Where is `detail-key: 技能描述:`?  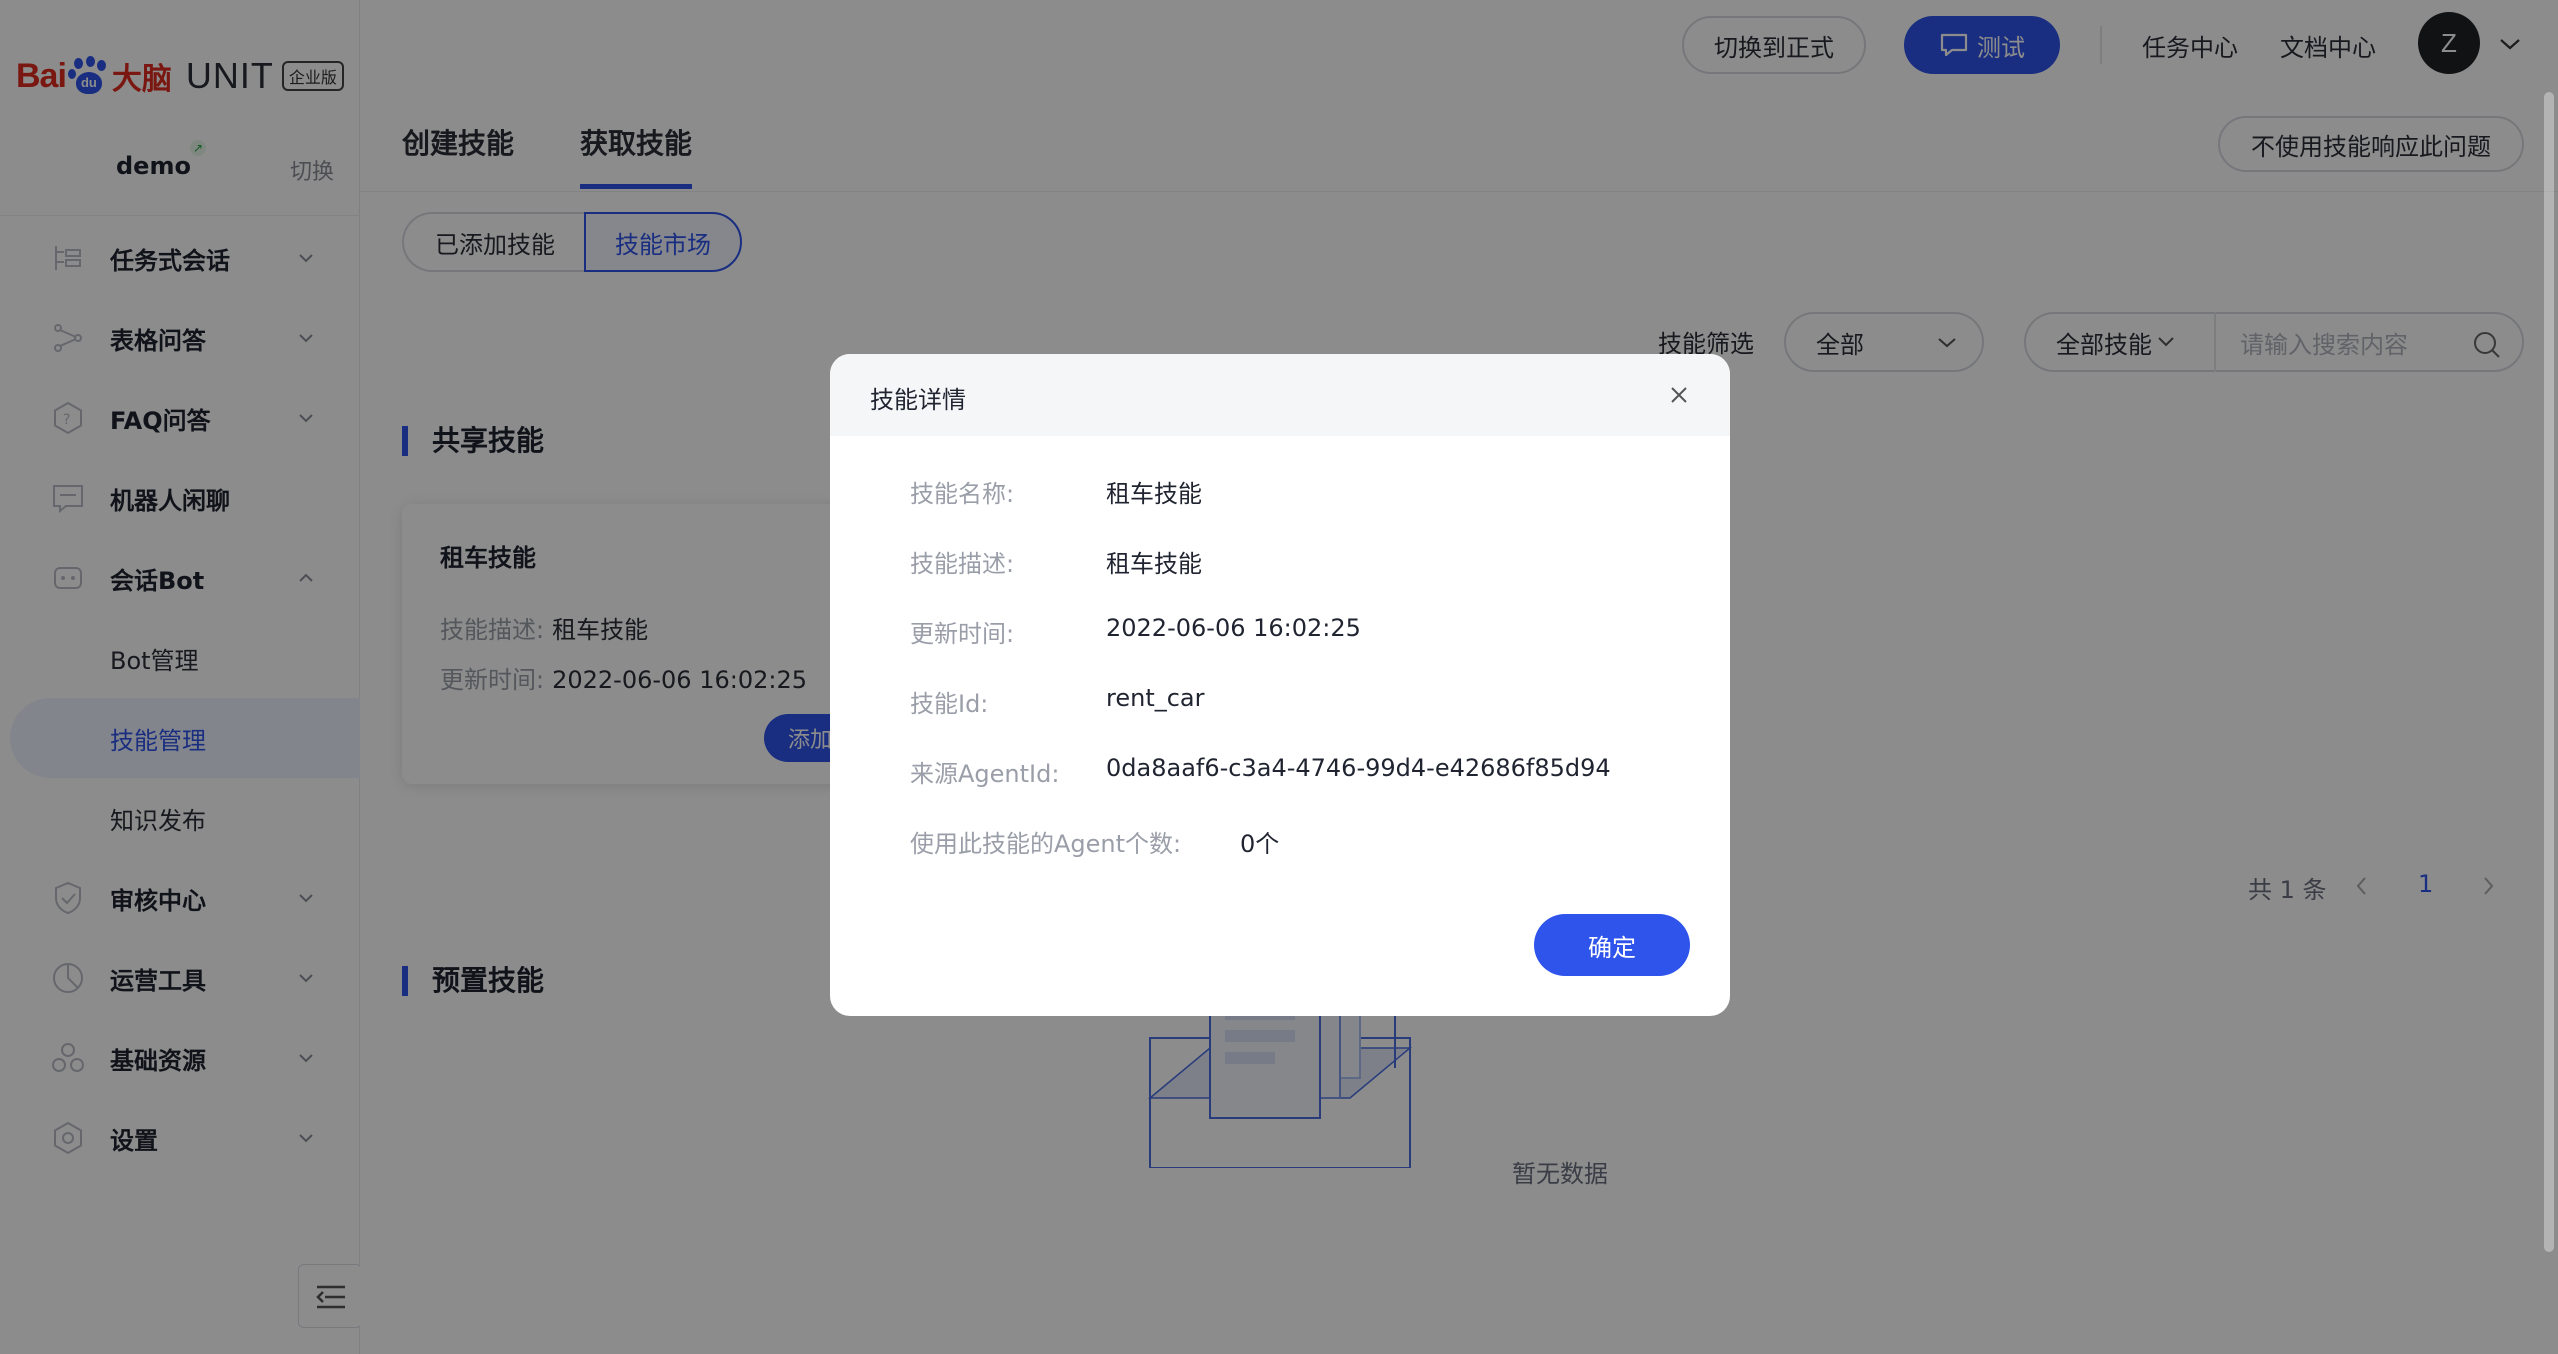 detail-key: 技能描述: is located at coordinates (962, 564).